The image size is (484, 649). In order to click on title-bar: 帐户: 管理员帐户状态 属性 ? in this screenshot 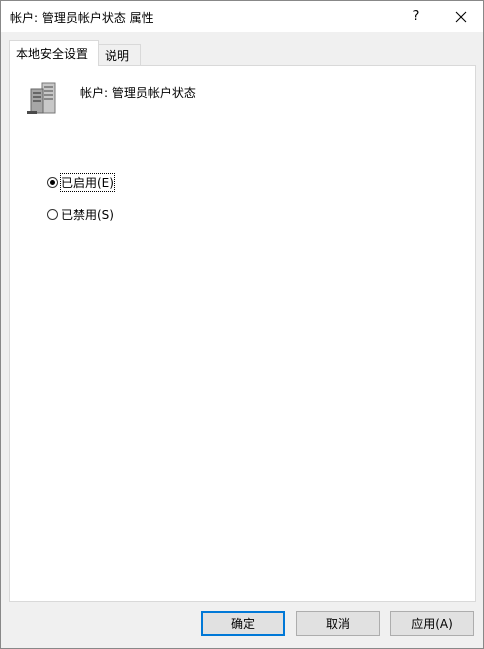, I will do `click(242, 16)`.